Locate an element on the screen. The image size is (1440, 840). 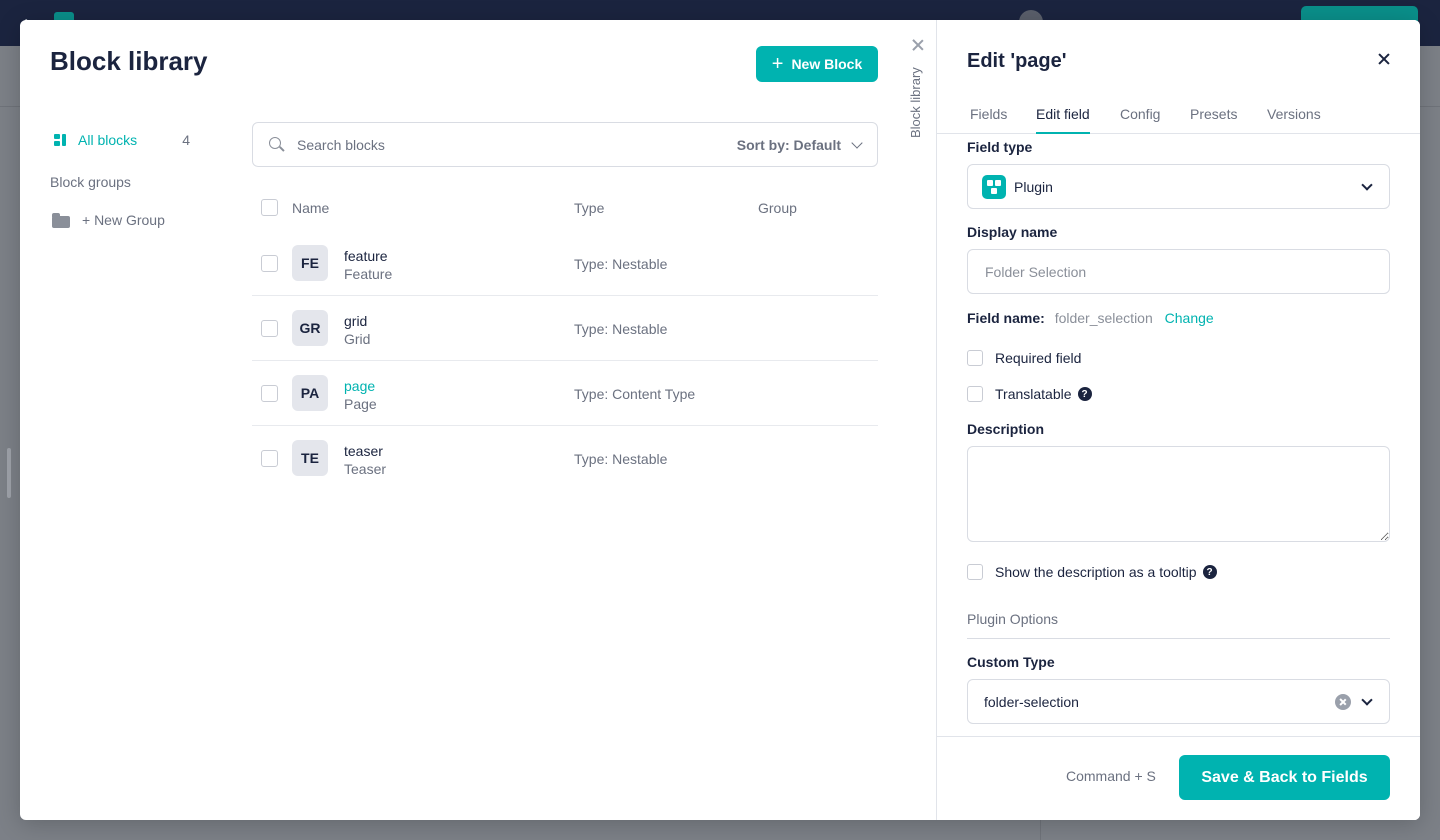
column-header-name: Name is located at coordinates (311, 208).